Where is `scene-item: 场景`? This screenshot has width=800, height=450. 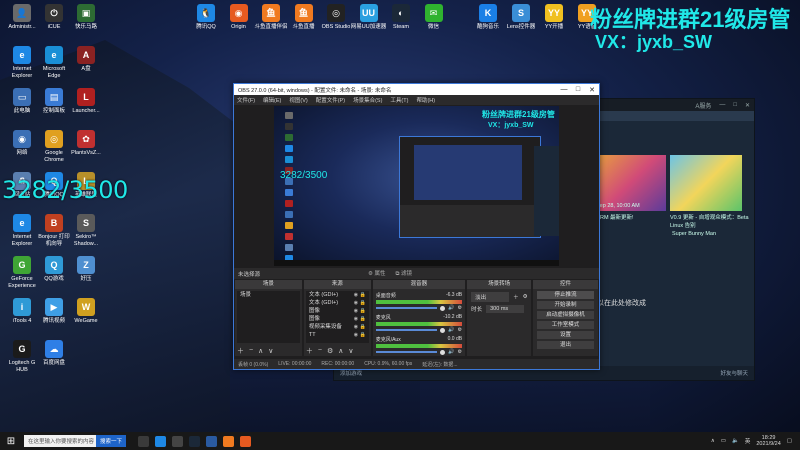
scene-item: 场景 is located at coordinates (268, 295).